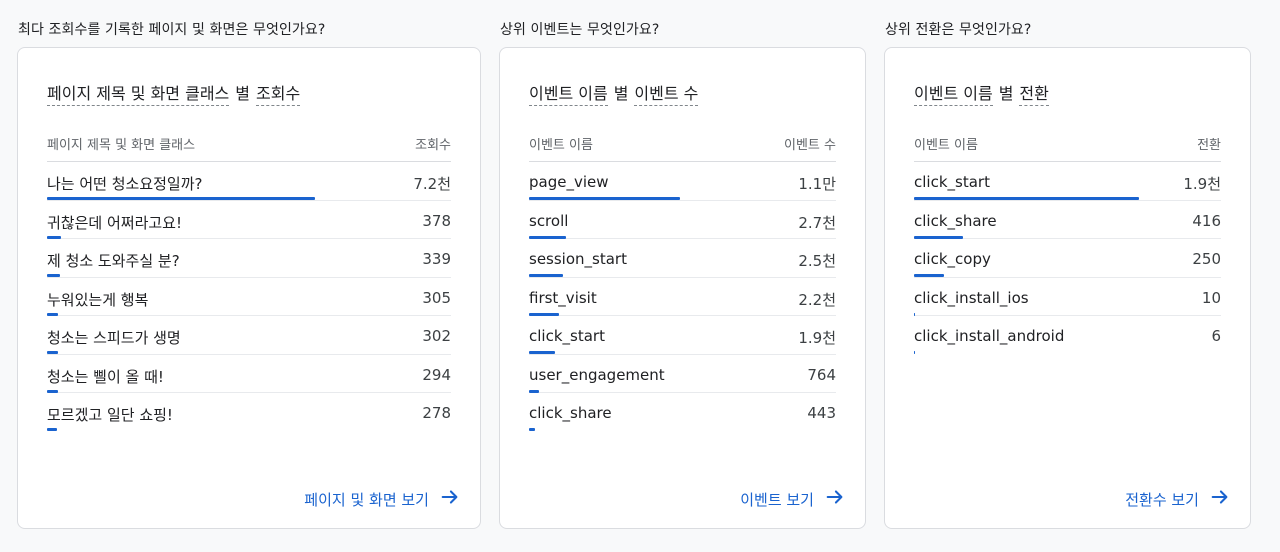 This screenshot has width=1280, height=552. What do you see at coordinates (114, 338) in the screenshot?
I see `row-label: 청소는 스피드가 생명` at bounding box center [114, 338].